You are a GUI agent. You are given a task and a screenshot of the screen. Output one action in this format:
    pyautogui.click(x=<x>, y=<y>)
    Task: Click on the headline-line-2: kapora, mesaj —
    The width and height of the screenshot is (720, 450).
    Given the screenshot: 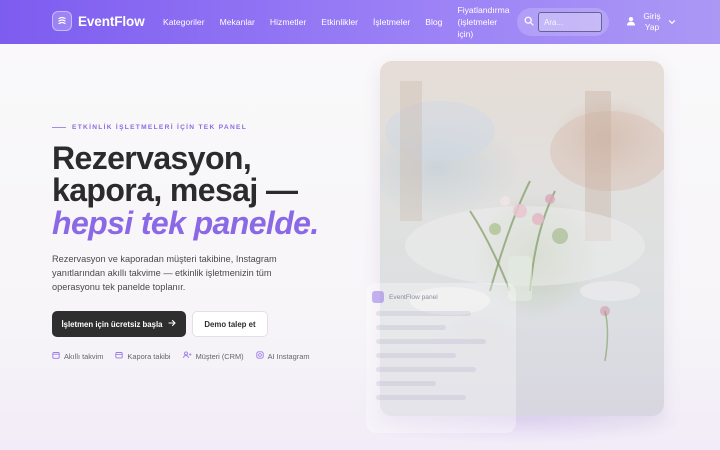 What is the action you would take?
    pyautogui.click(x=175, y=190)
    